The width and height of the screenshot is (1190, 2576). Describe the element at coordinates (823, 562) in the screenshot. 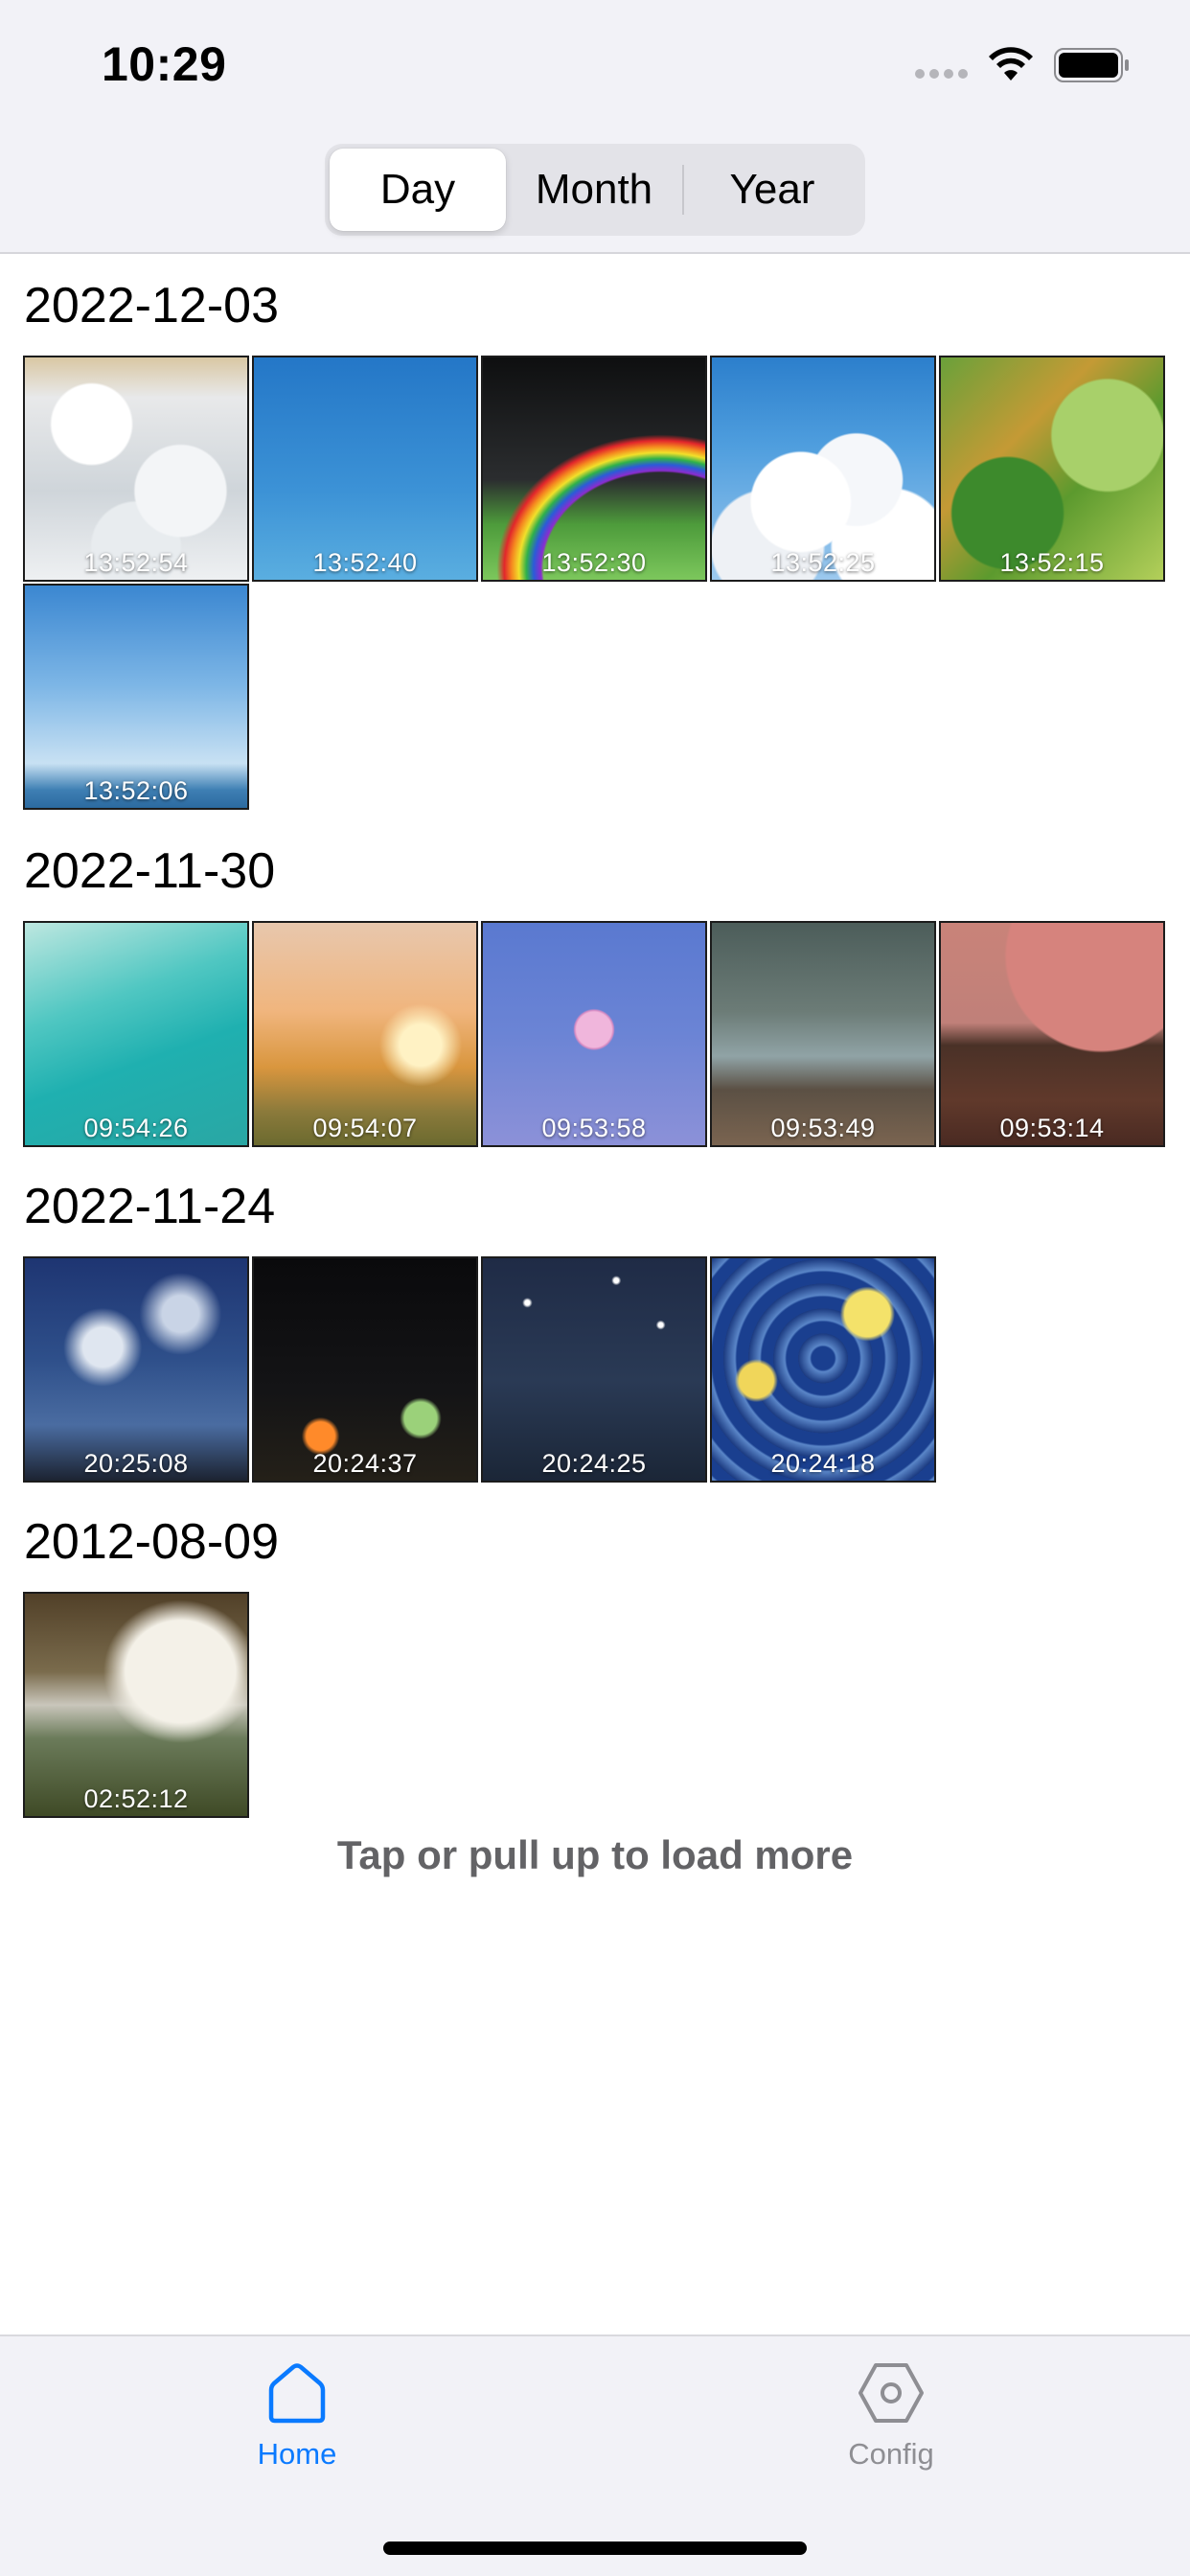

I see `photo-time: 13:52:25` at that location.